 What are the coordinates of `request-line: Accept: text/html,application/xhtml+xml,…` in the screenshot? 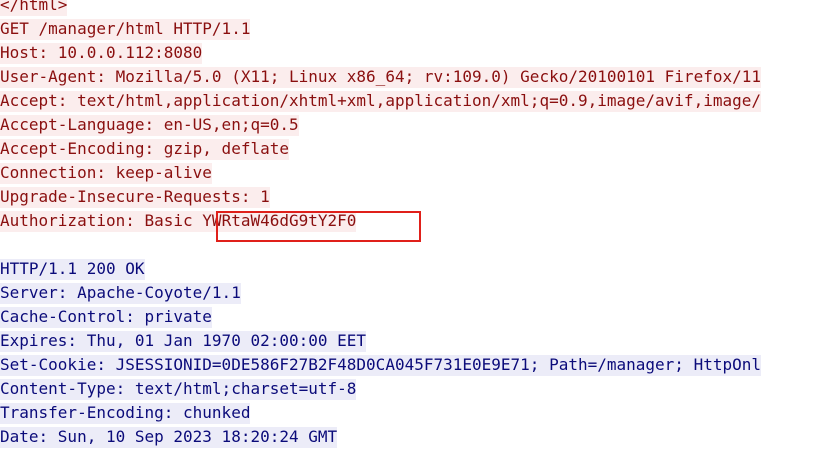 It's located at (418, 101).